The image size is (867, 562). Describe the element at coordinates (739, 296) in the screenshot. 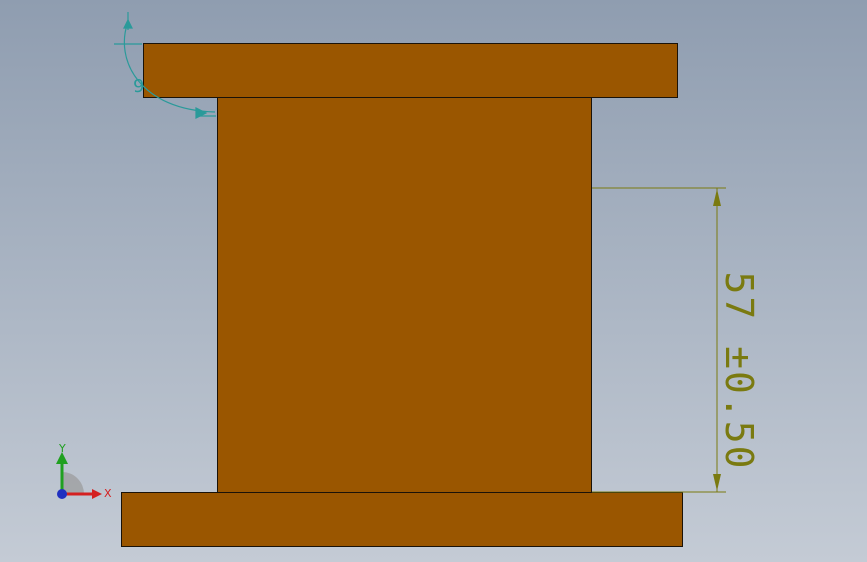

I see `dimension-value: 57` at that location.